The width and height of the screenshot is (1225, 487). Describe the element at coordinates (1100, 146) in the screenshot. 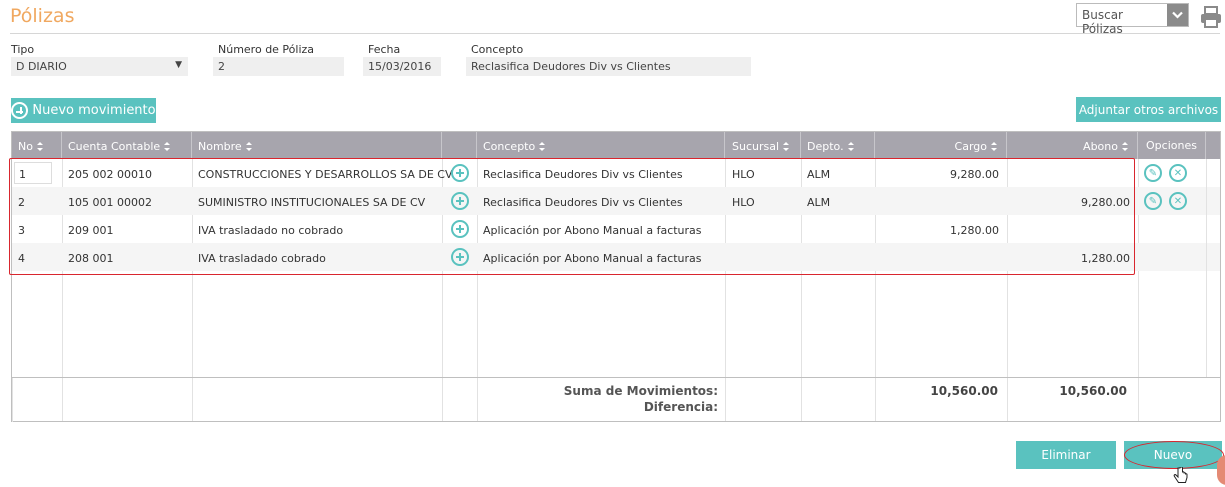

I see `col-header-abono-label: Abono` at that location.